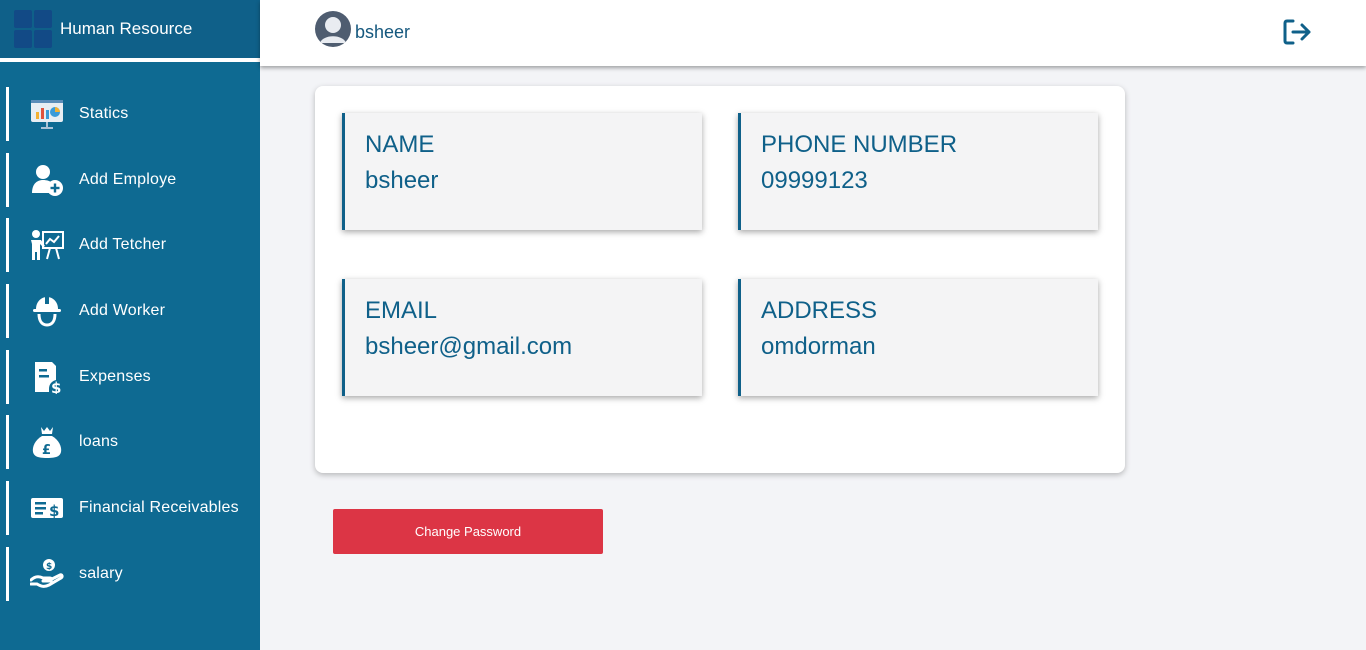  I want to click on avatar, so click(333, 29).